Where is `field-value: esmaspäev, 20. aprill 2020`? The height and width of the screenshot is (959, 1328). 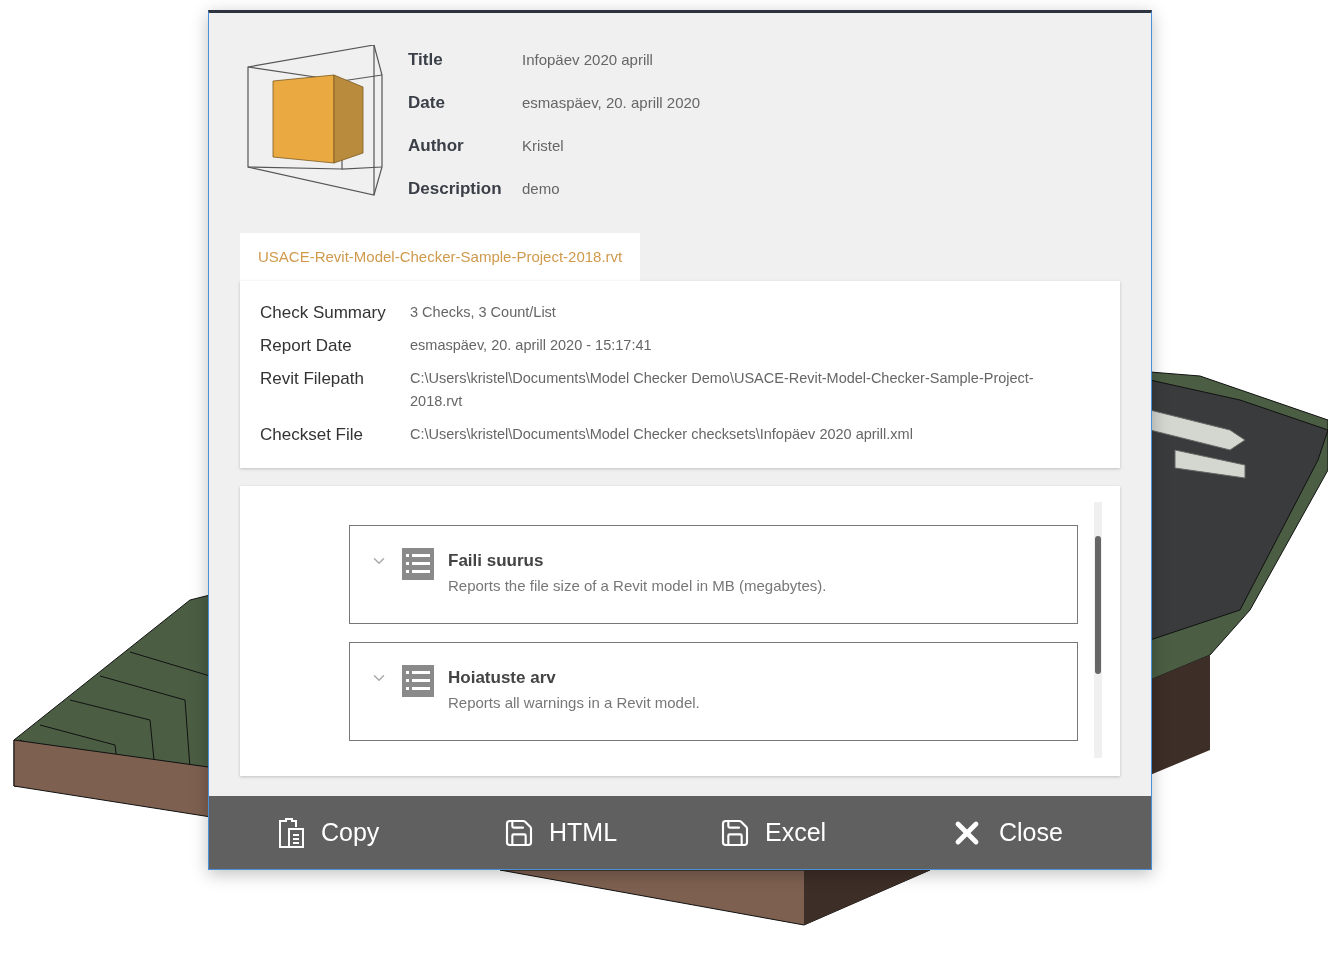 field-value: esmaspäev, 20. aprill 2020 is located at coordinates (611, 103).